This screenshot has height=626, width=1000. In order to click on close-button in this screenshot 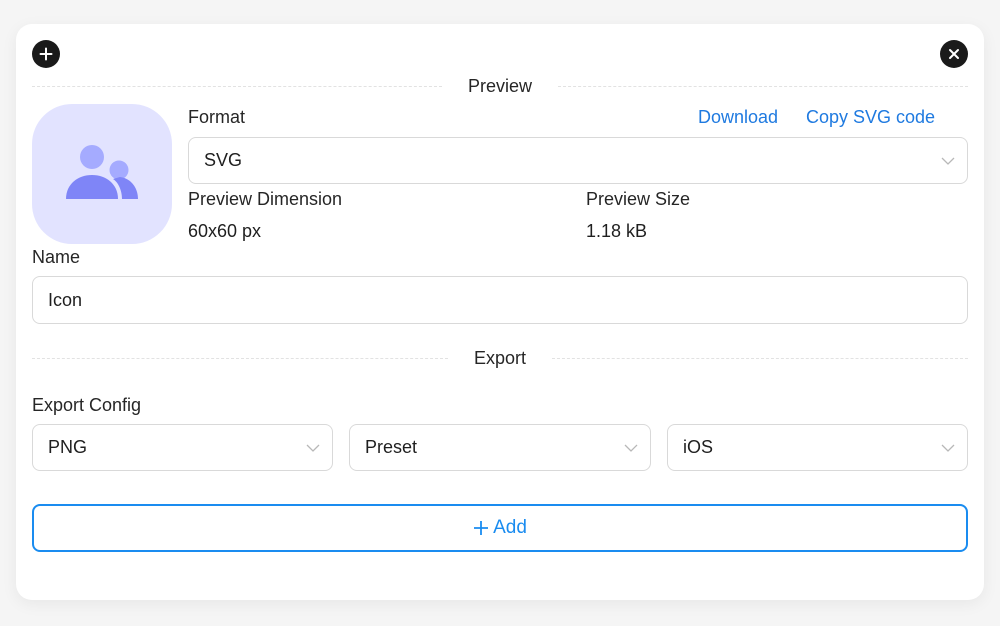, I will do `click(954, 54)`.